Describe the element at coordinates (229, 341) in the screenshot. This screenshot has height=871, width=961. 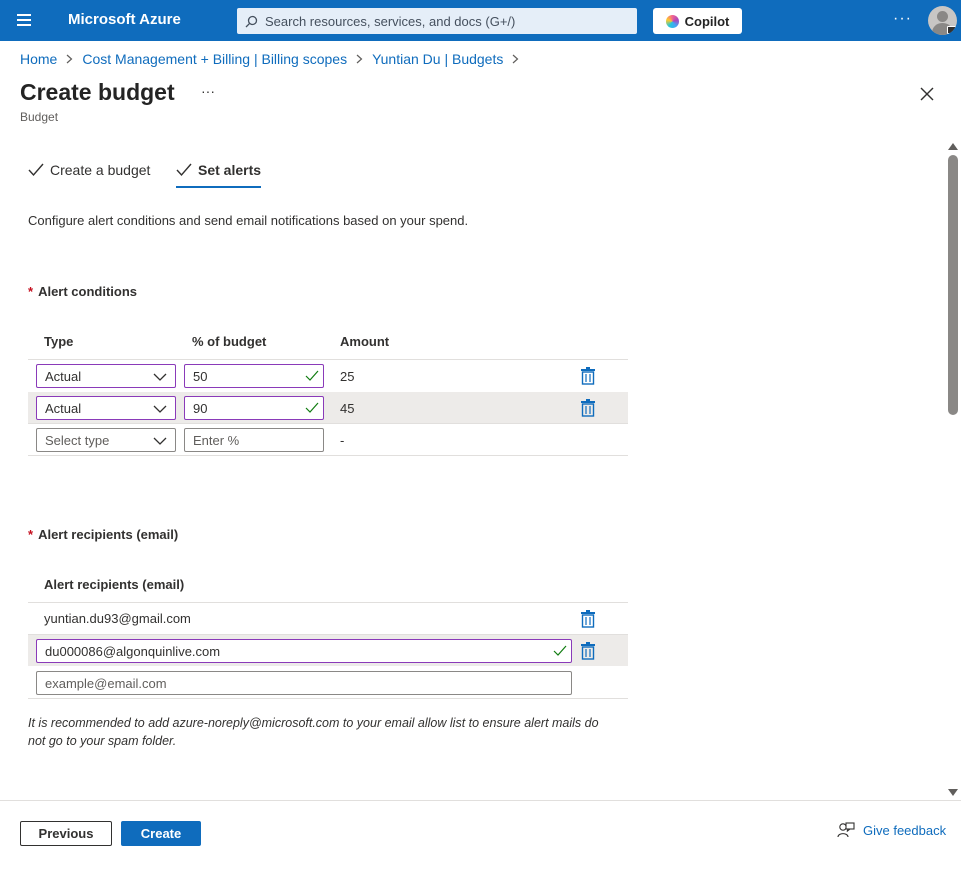
I see `column-header-percent: % of budget` at that location.